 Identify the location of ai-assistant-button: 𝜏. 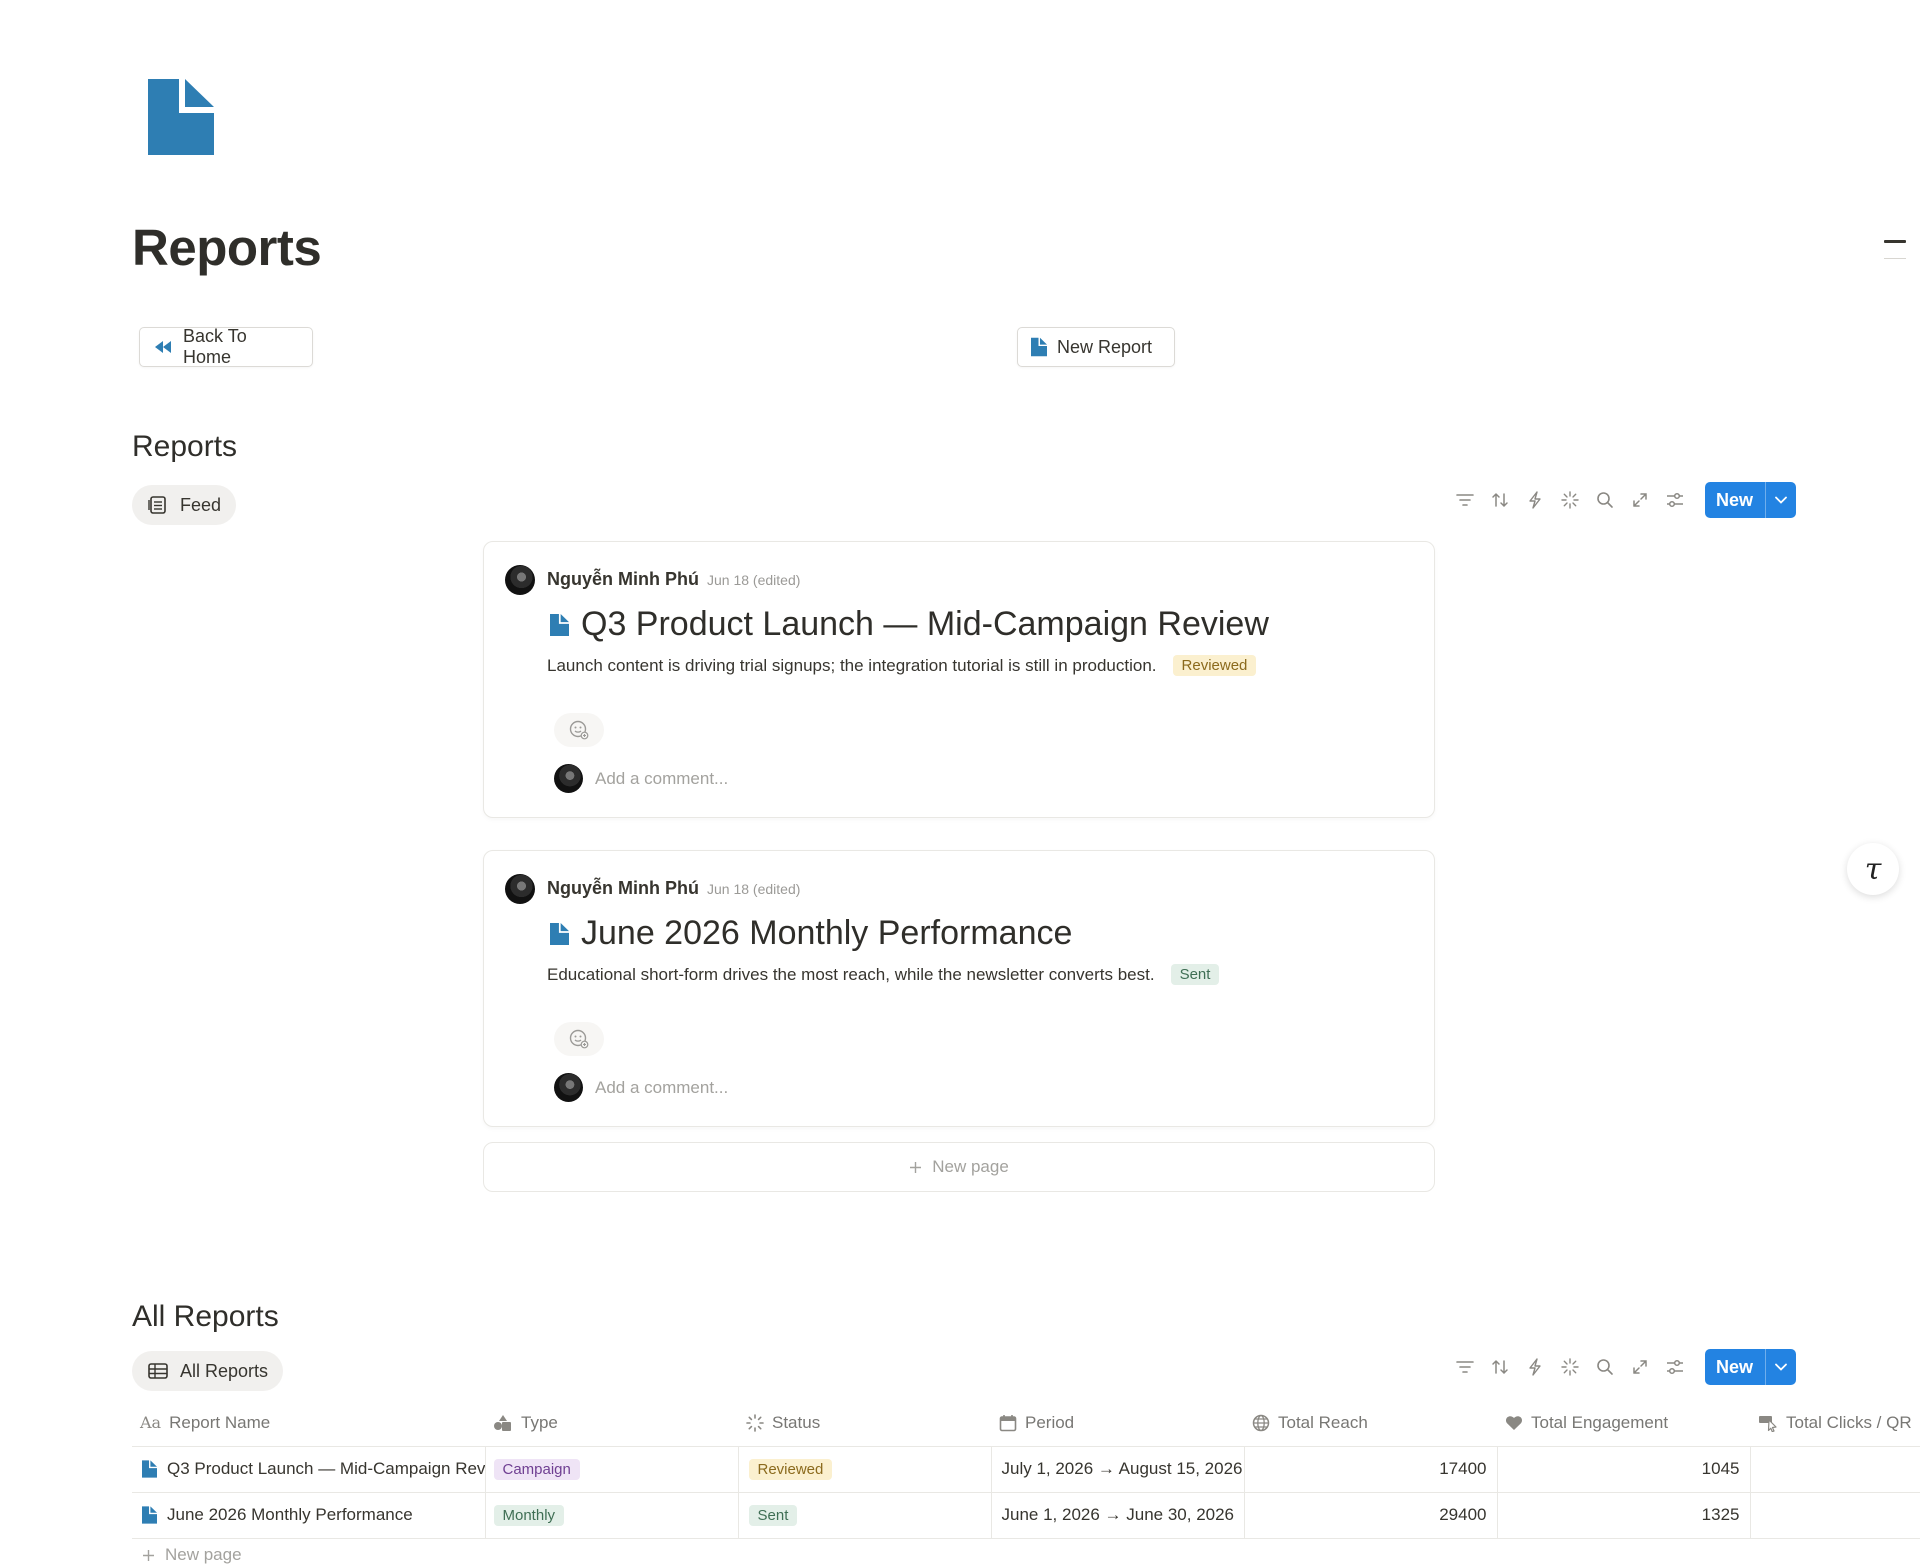
(1873, 869).